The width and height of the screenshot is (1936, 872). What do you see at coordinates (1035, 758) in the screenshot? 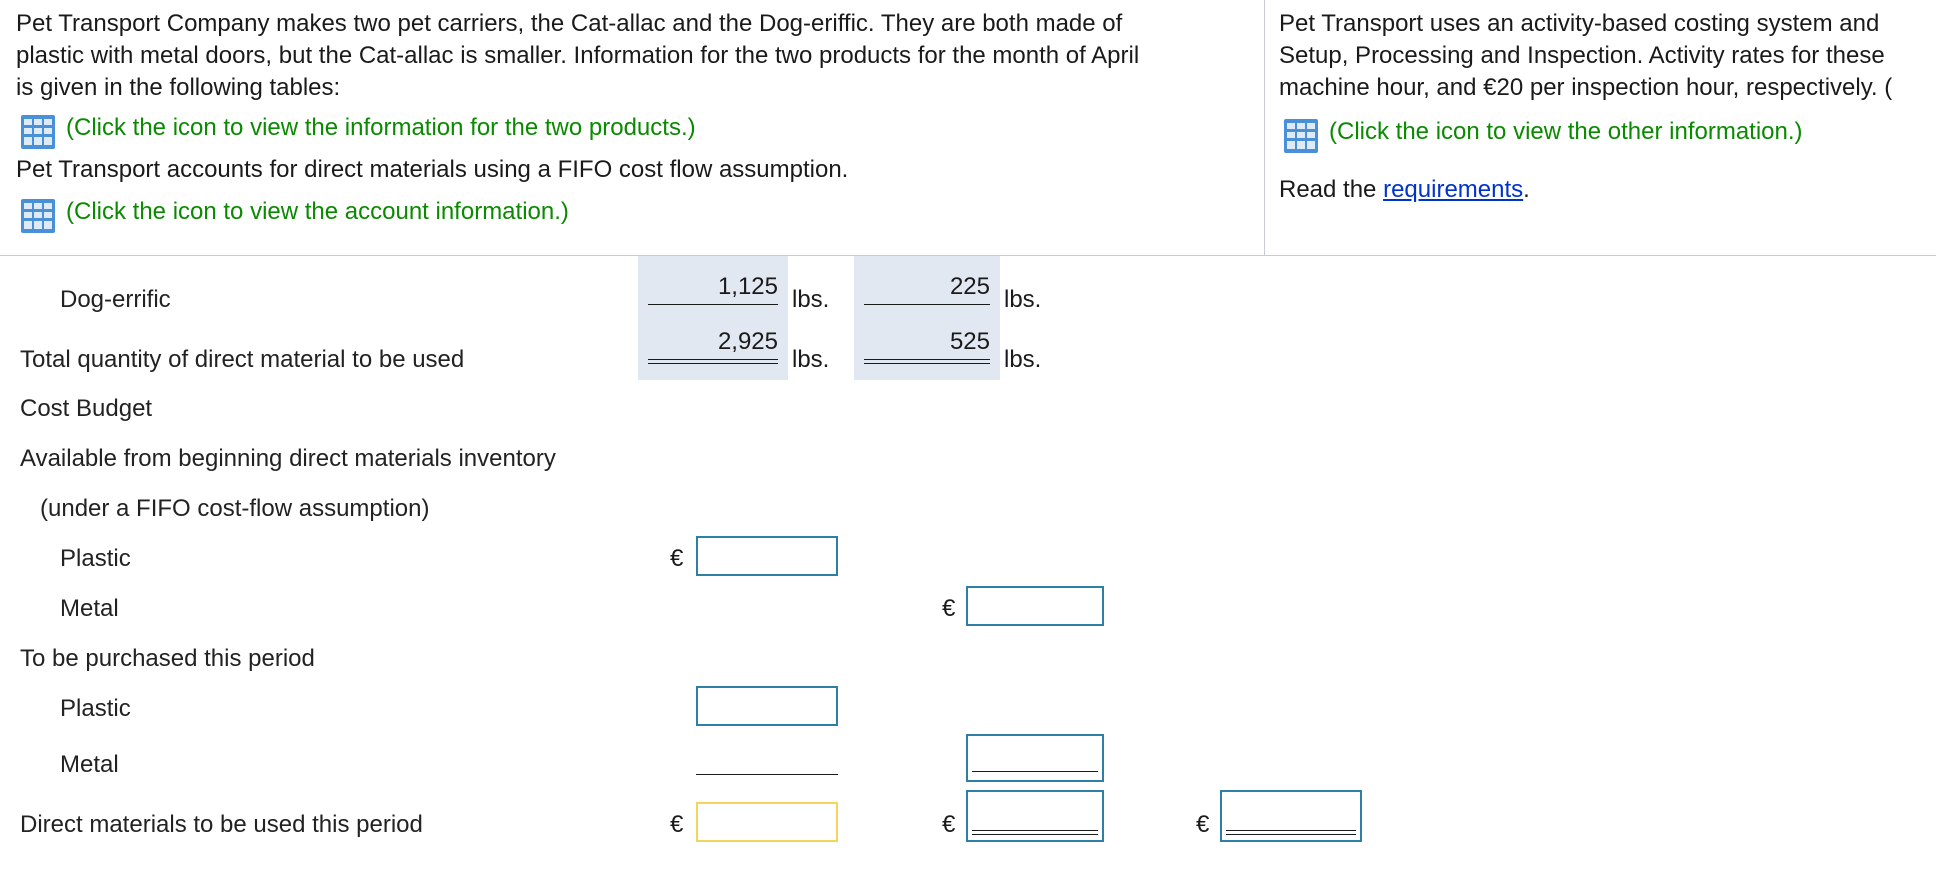
I see `metal-purchased-input` at bounding box center [1035, 758].